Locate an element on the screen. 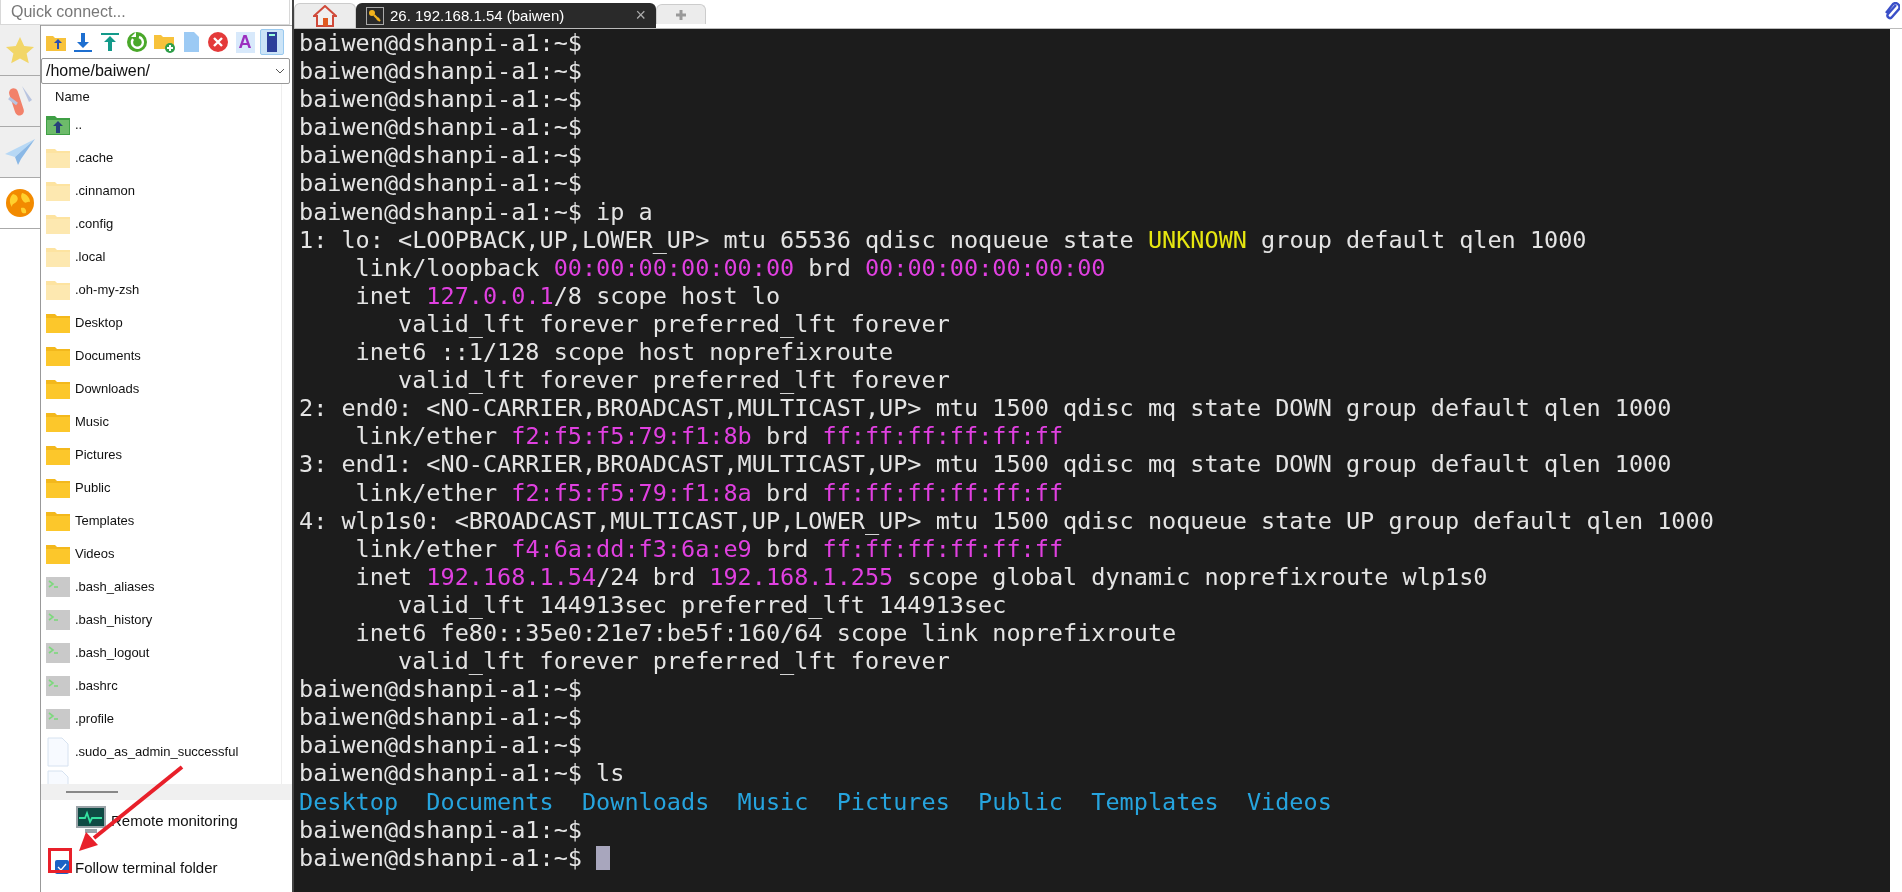 This screenshot has width=1902, height=892. paperclip-icon is located at coordinates (1892, 12).